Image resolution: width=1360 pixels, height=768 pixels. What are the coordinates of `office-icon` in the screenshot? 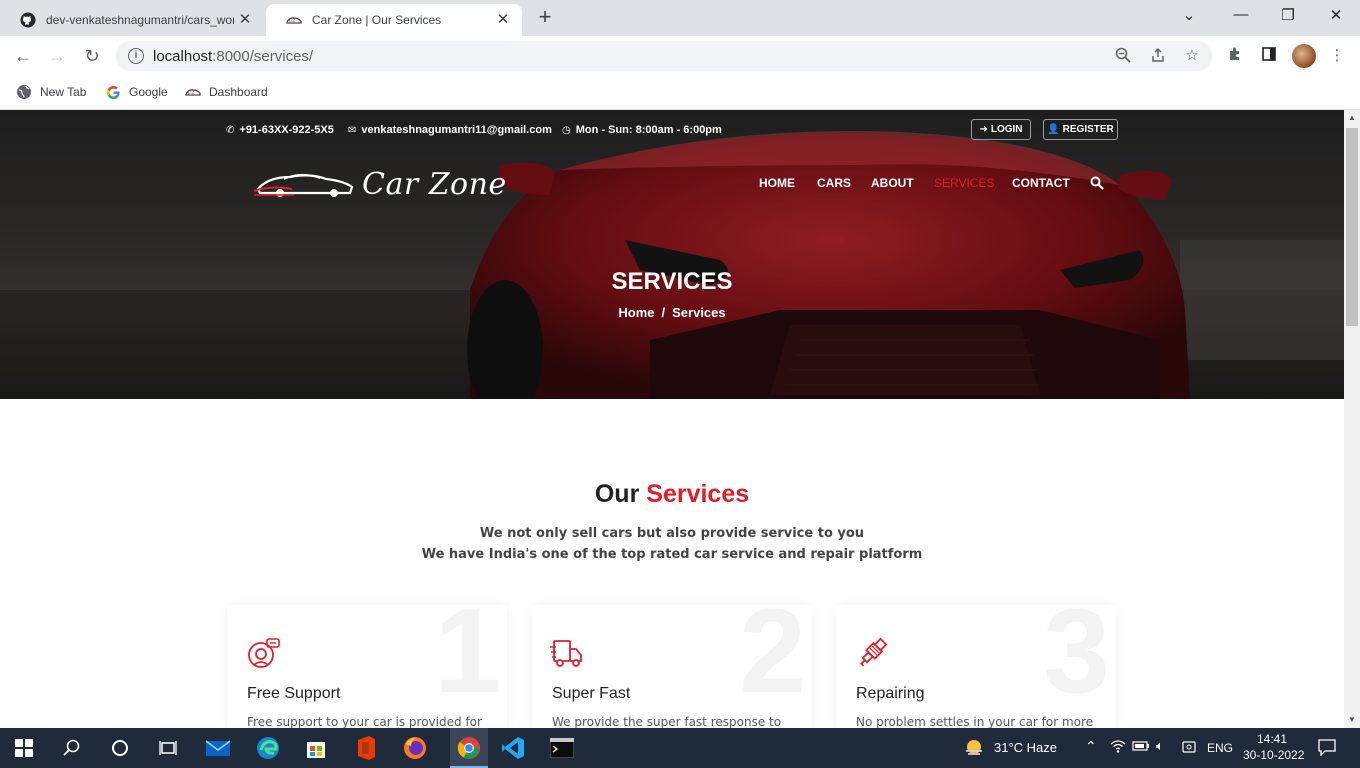 It's located at (366, 748).